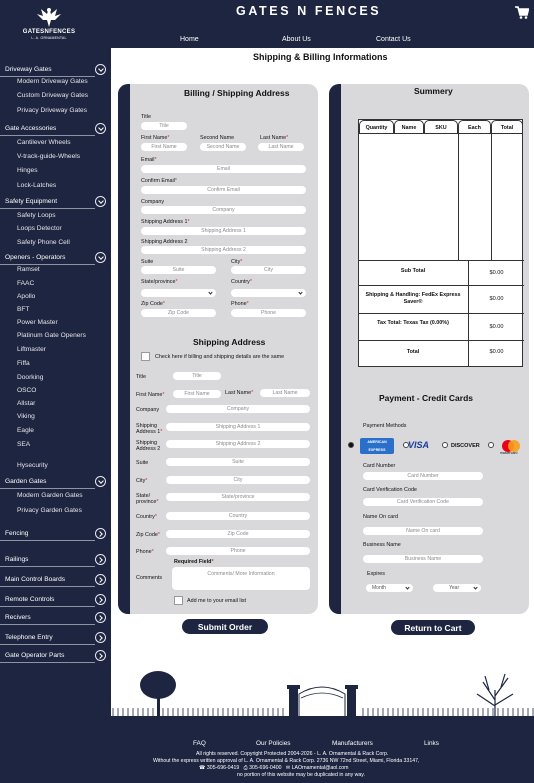 This screenshot has width=534, height=783. I want to click on comments-textarea: Comments/ More Information, so click(241, 578).